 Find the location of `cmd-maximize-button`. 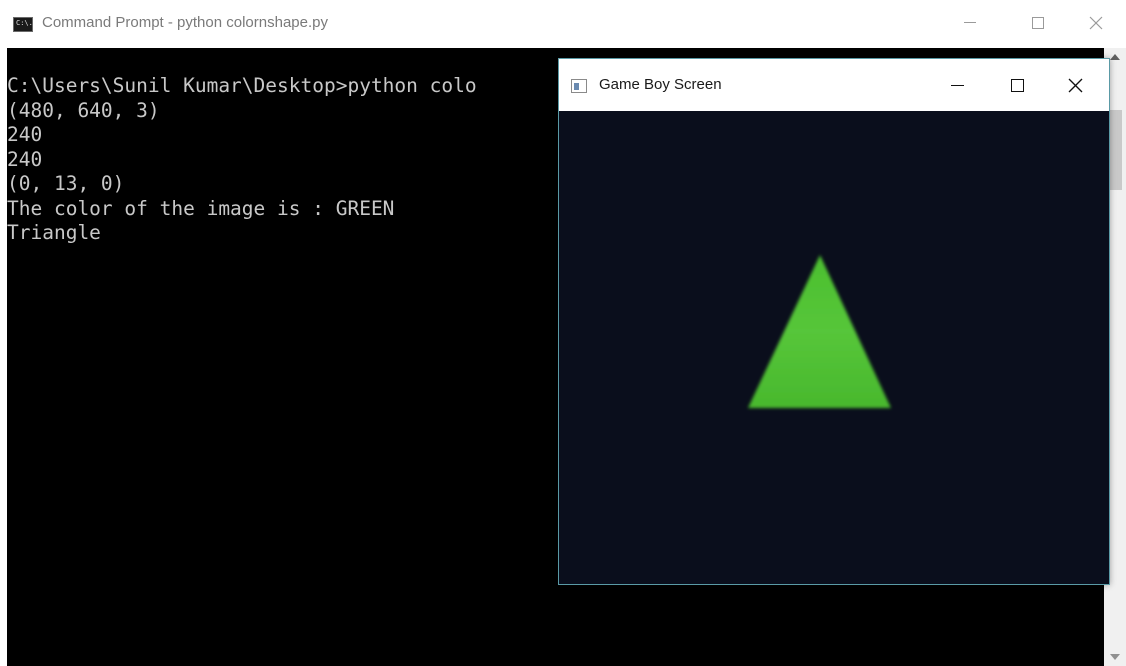

cmd-maximize-button is located at coordinates (1038, 23).